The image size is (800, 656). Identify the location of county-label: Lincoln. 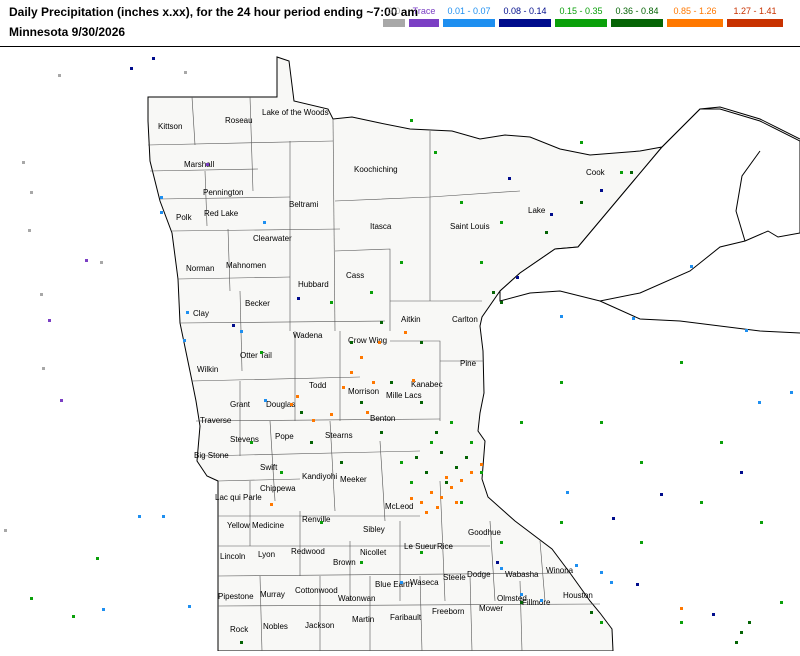
(232, 556).